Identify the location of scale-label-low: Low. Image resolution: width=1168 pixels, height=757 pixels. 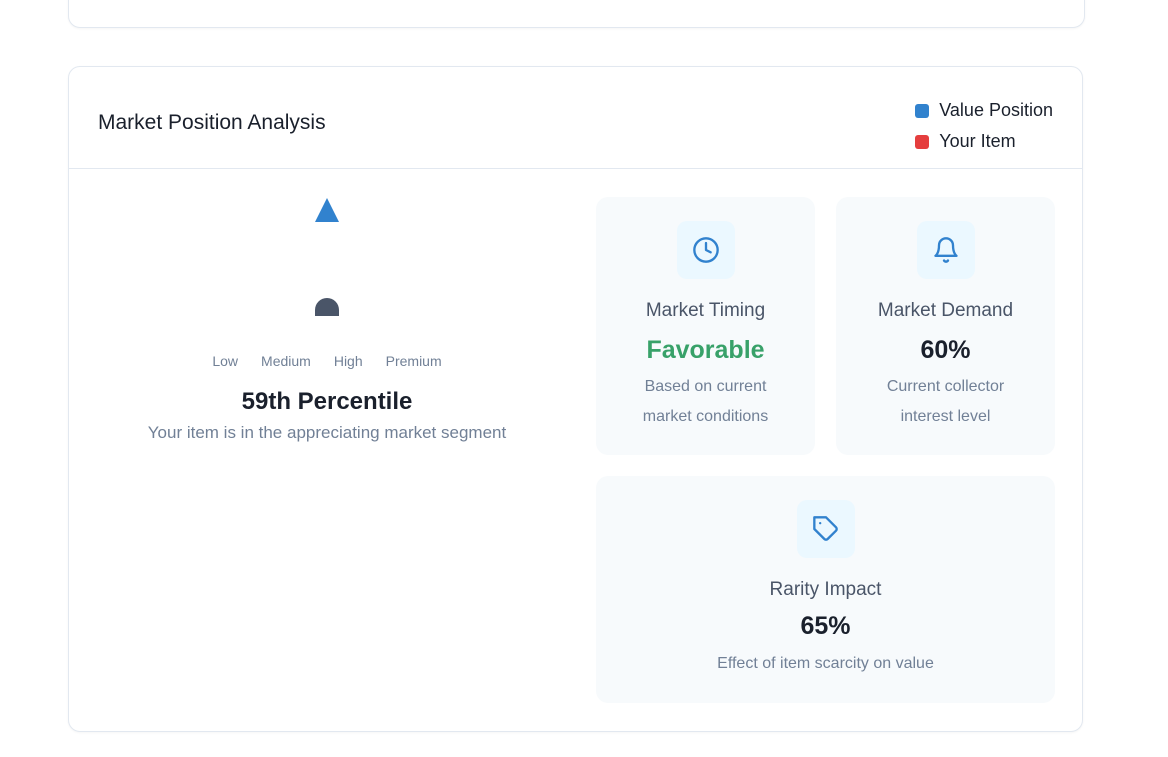
(225, 361).